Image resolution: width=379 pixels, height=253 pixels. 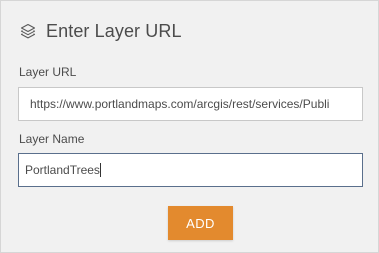 I want to click on panel-title: Enter Layer URL, so click(x=114, y=30).